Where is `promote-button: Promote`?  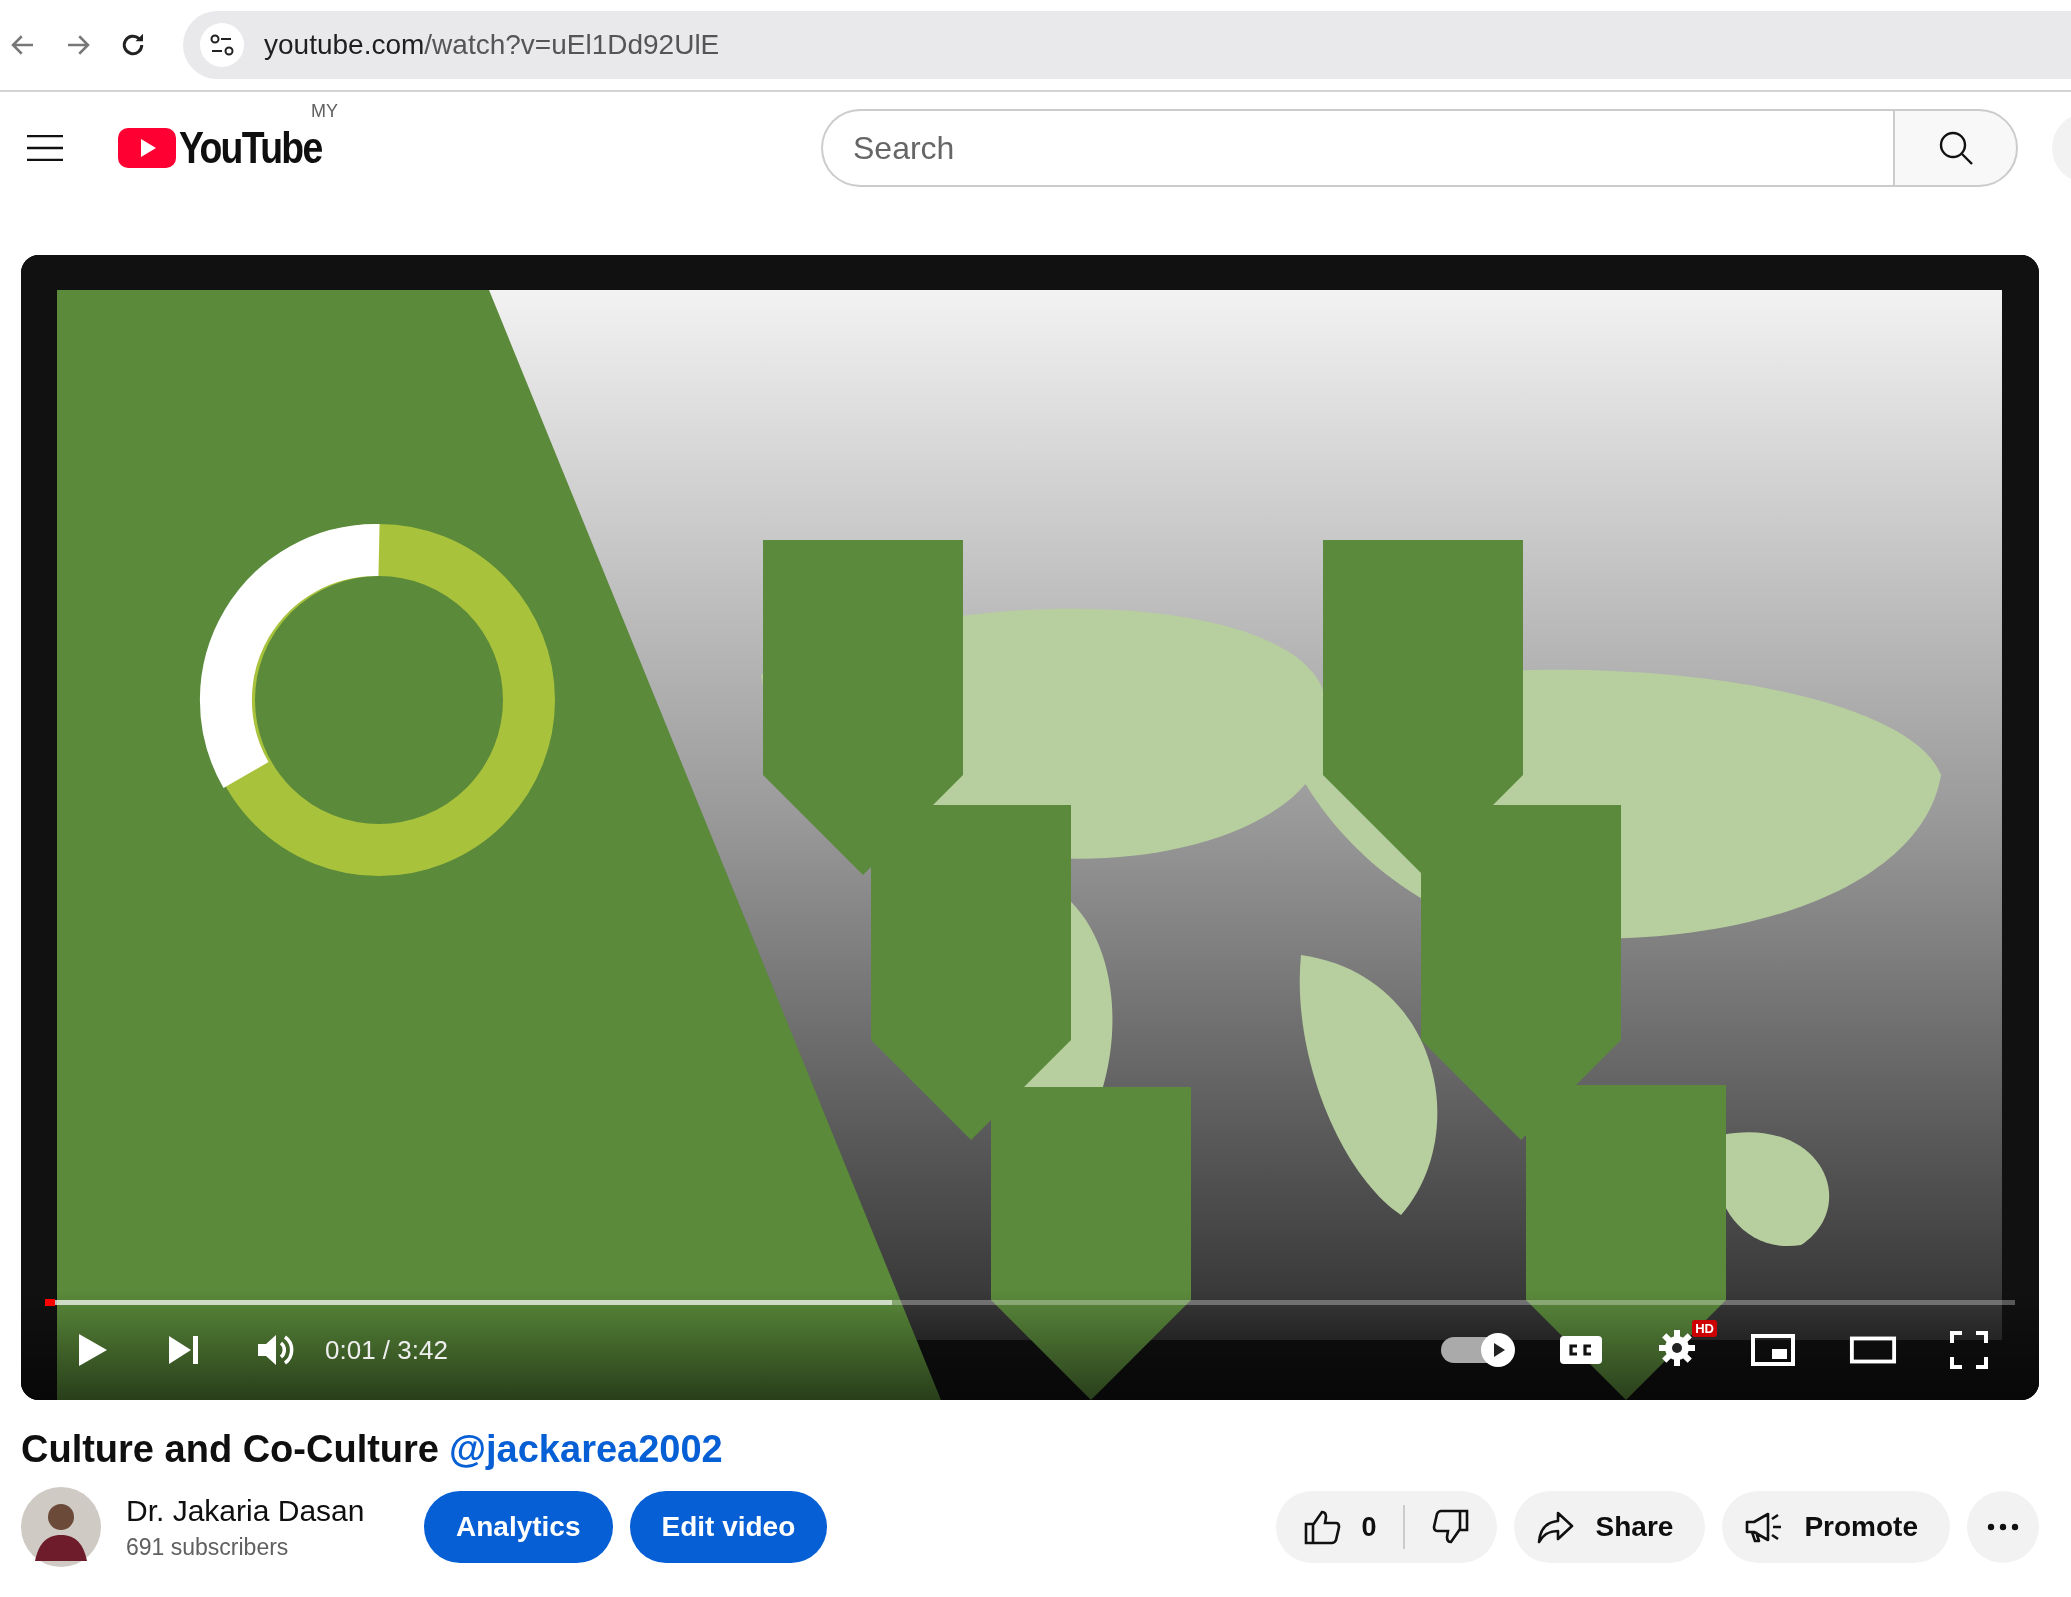 promote-button: Promote is located at coordinates (1836, 1527).